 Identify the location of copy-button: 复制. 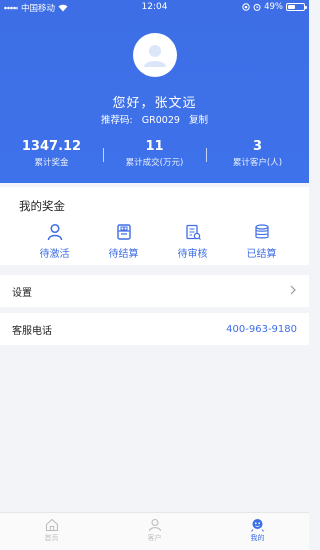
(198, 120).